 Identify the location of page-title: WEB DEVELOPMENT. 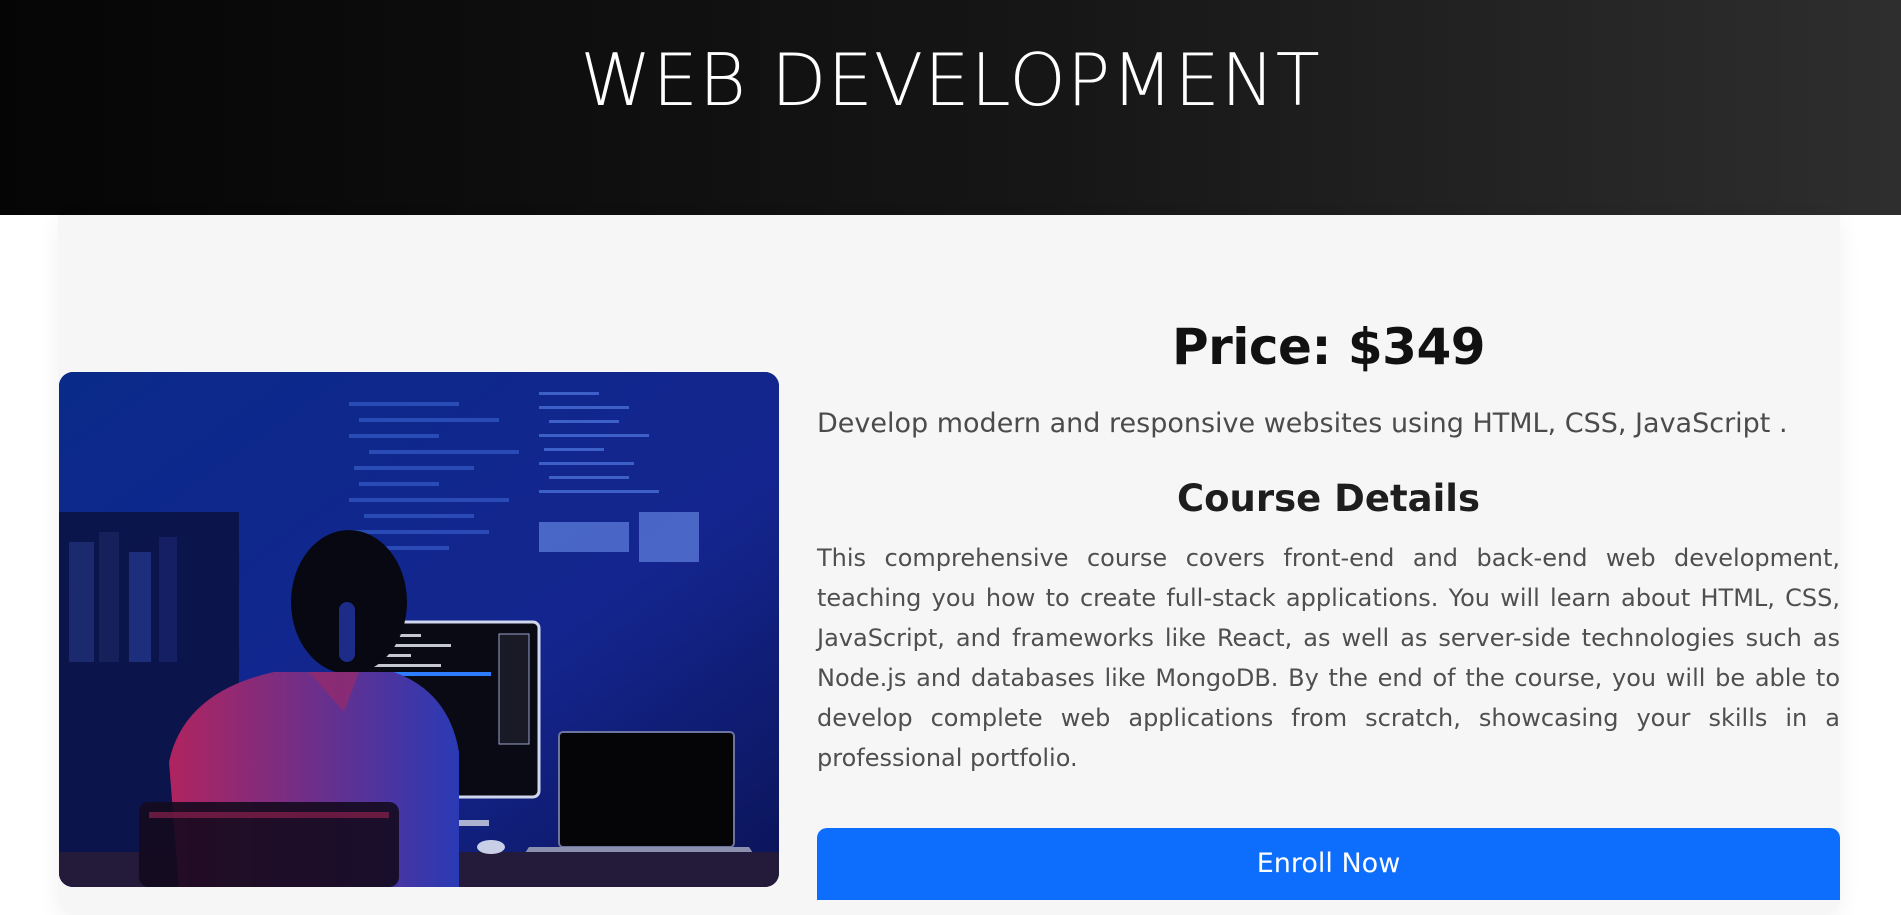
(950, 80).